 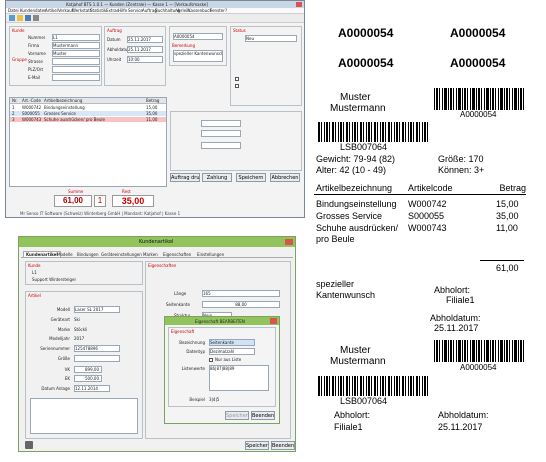 I want to click on save-button: Speichern, so click(x=251, y=177).